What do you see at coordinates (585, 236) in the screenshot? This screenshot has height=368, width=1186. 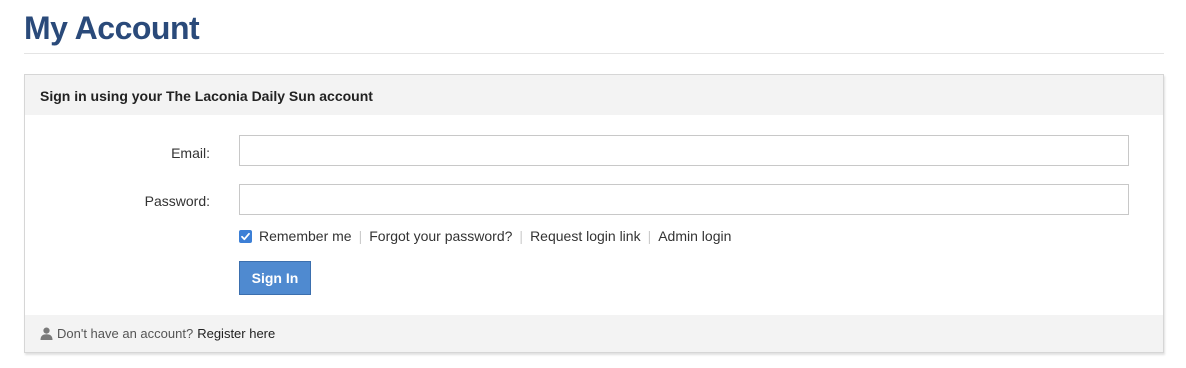 I see `request-login-link: Request login link` at bounding box center [585, 236].